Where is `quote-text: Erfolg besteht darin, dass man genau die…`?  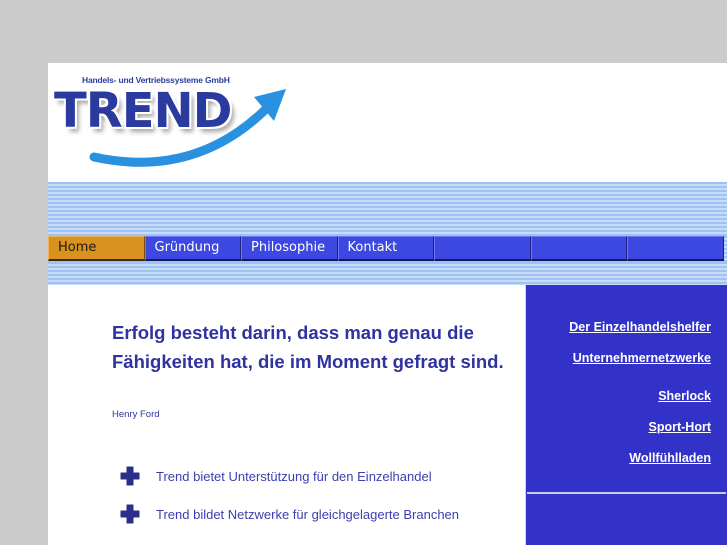
quote-text: Erfolg besteht darin, dass man genau die… is located at coordinates (308, 347).